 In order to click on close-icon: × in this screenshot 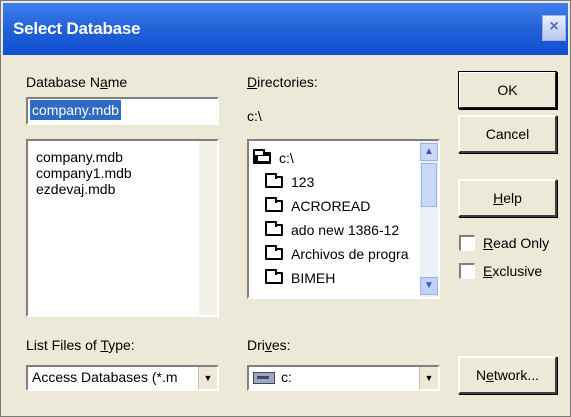, I will do `click(554, 28)`.